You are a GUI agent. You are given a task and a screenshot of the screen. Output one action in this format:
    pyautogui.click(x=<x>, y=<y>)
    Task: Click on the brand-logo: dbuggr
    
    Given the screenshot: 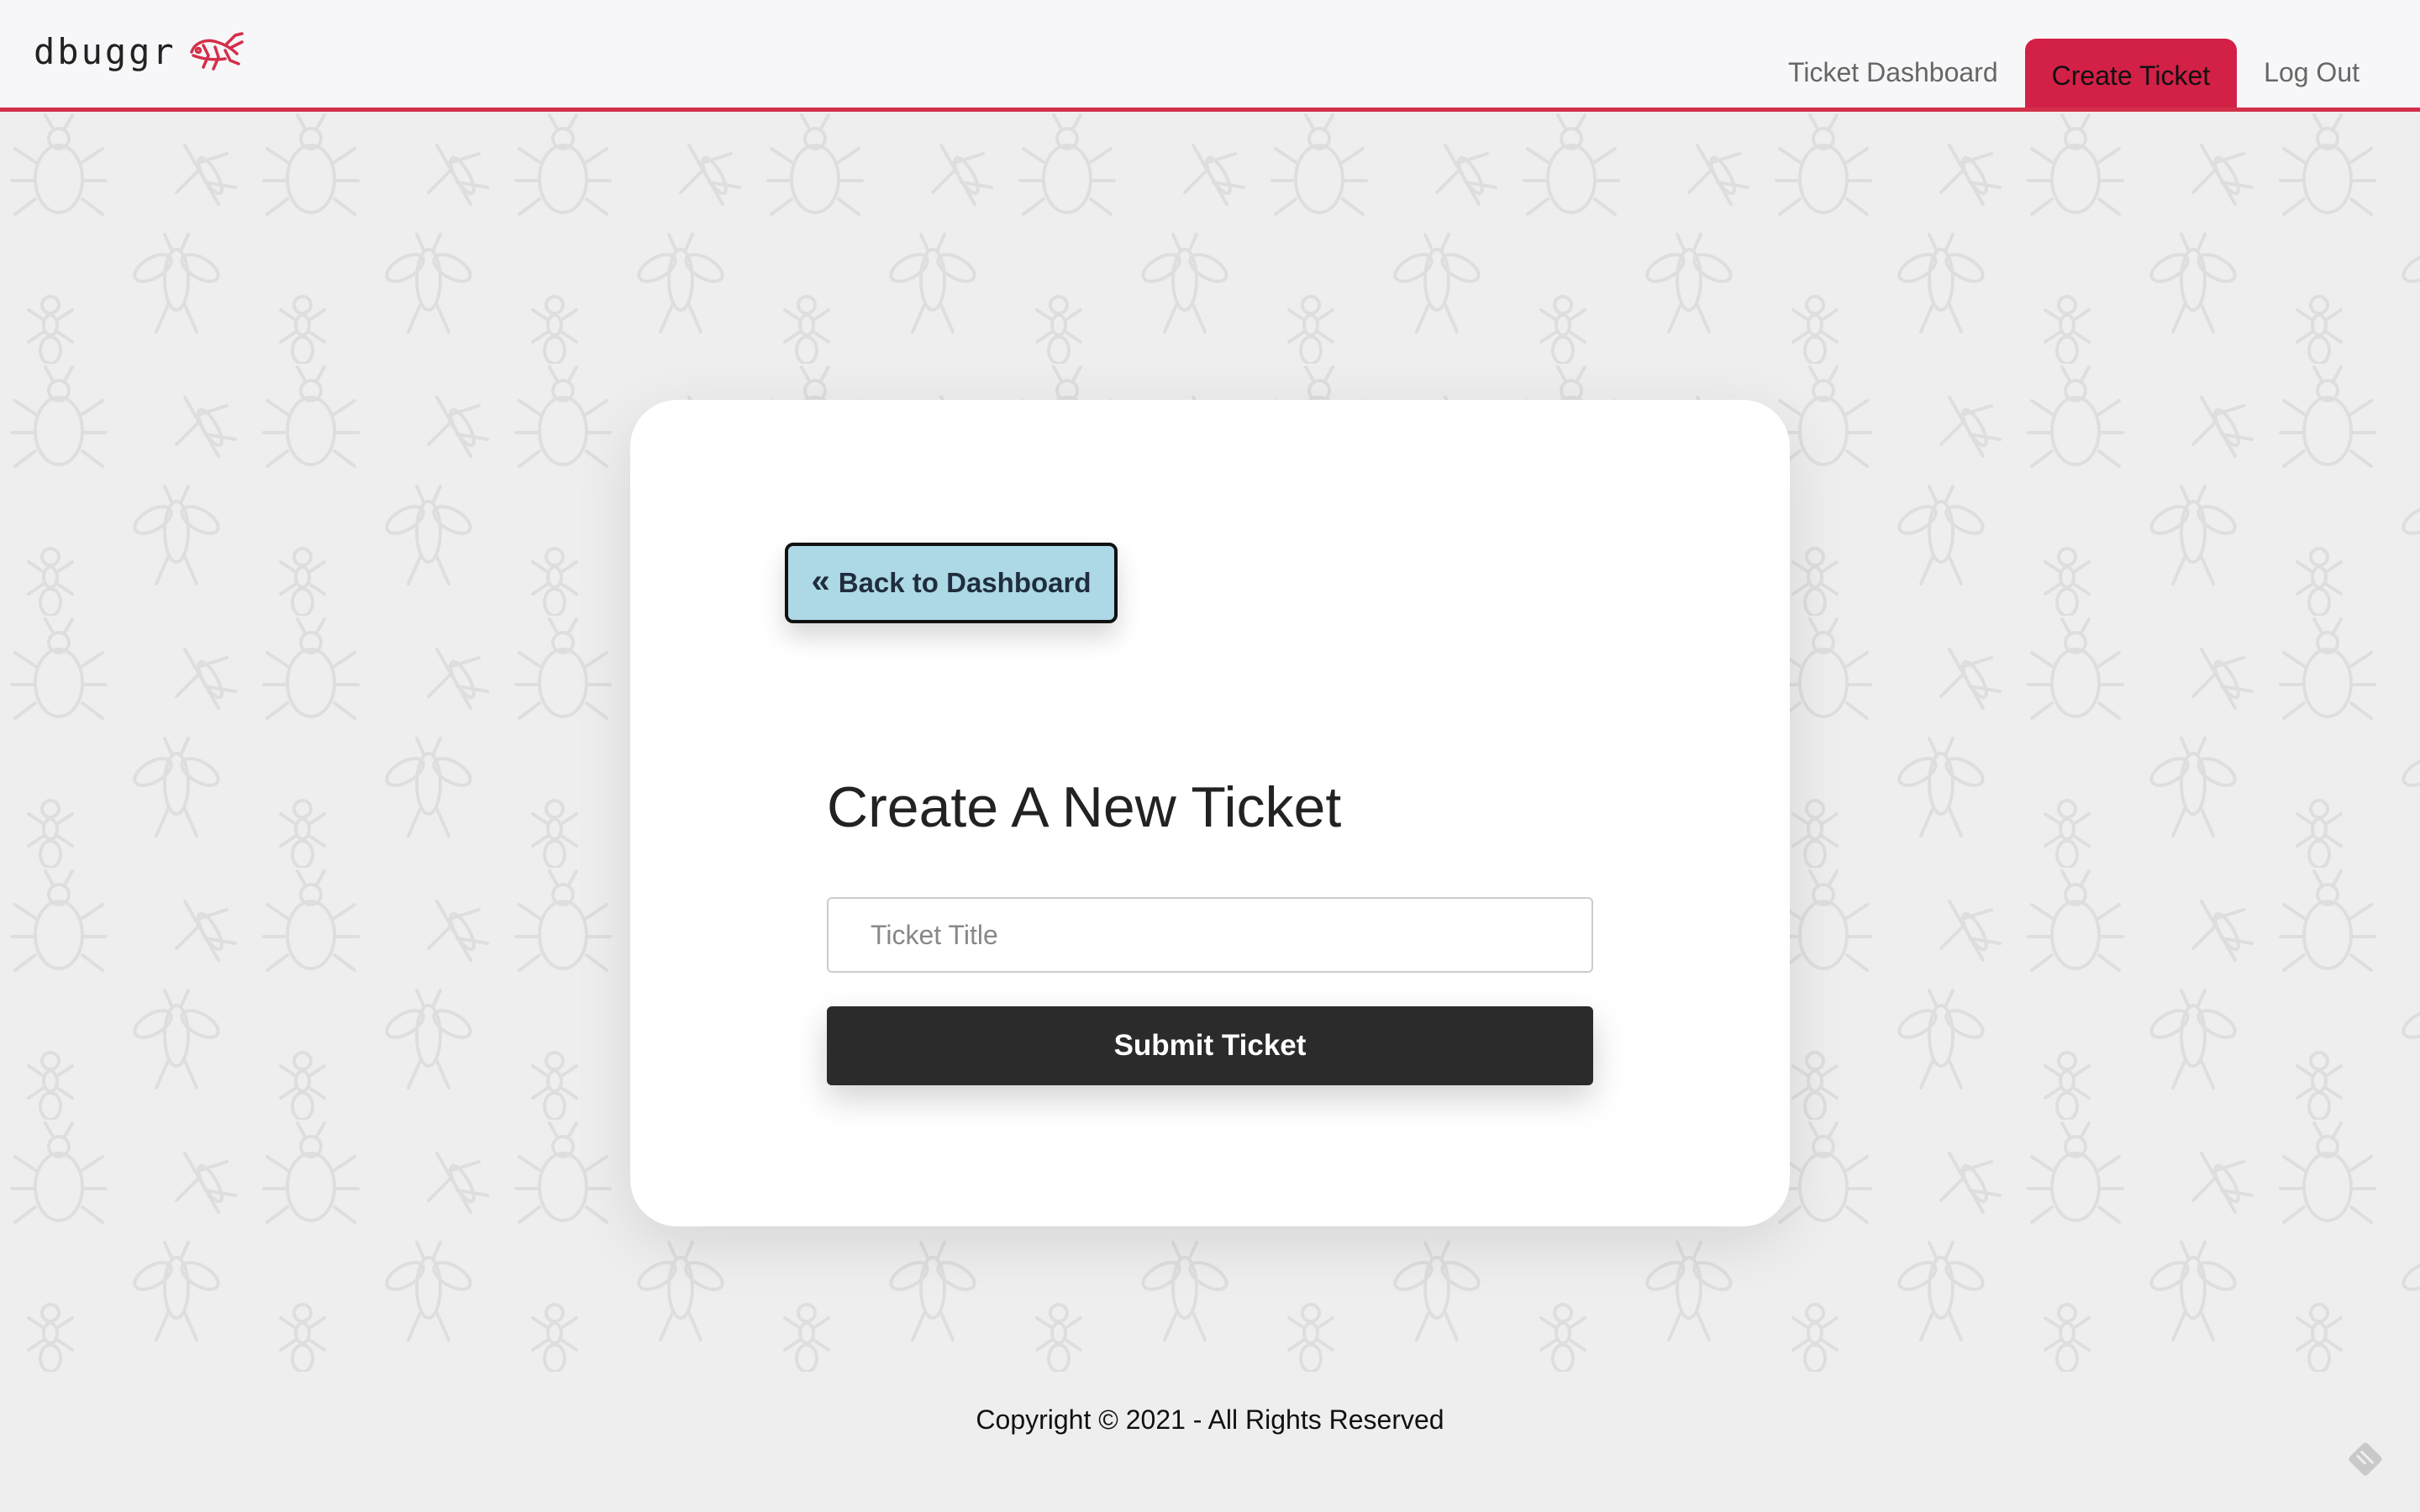 What is the action you would take?
    pyautogui.click(x=139, y=52)
    